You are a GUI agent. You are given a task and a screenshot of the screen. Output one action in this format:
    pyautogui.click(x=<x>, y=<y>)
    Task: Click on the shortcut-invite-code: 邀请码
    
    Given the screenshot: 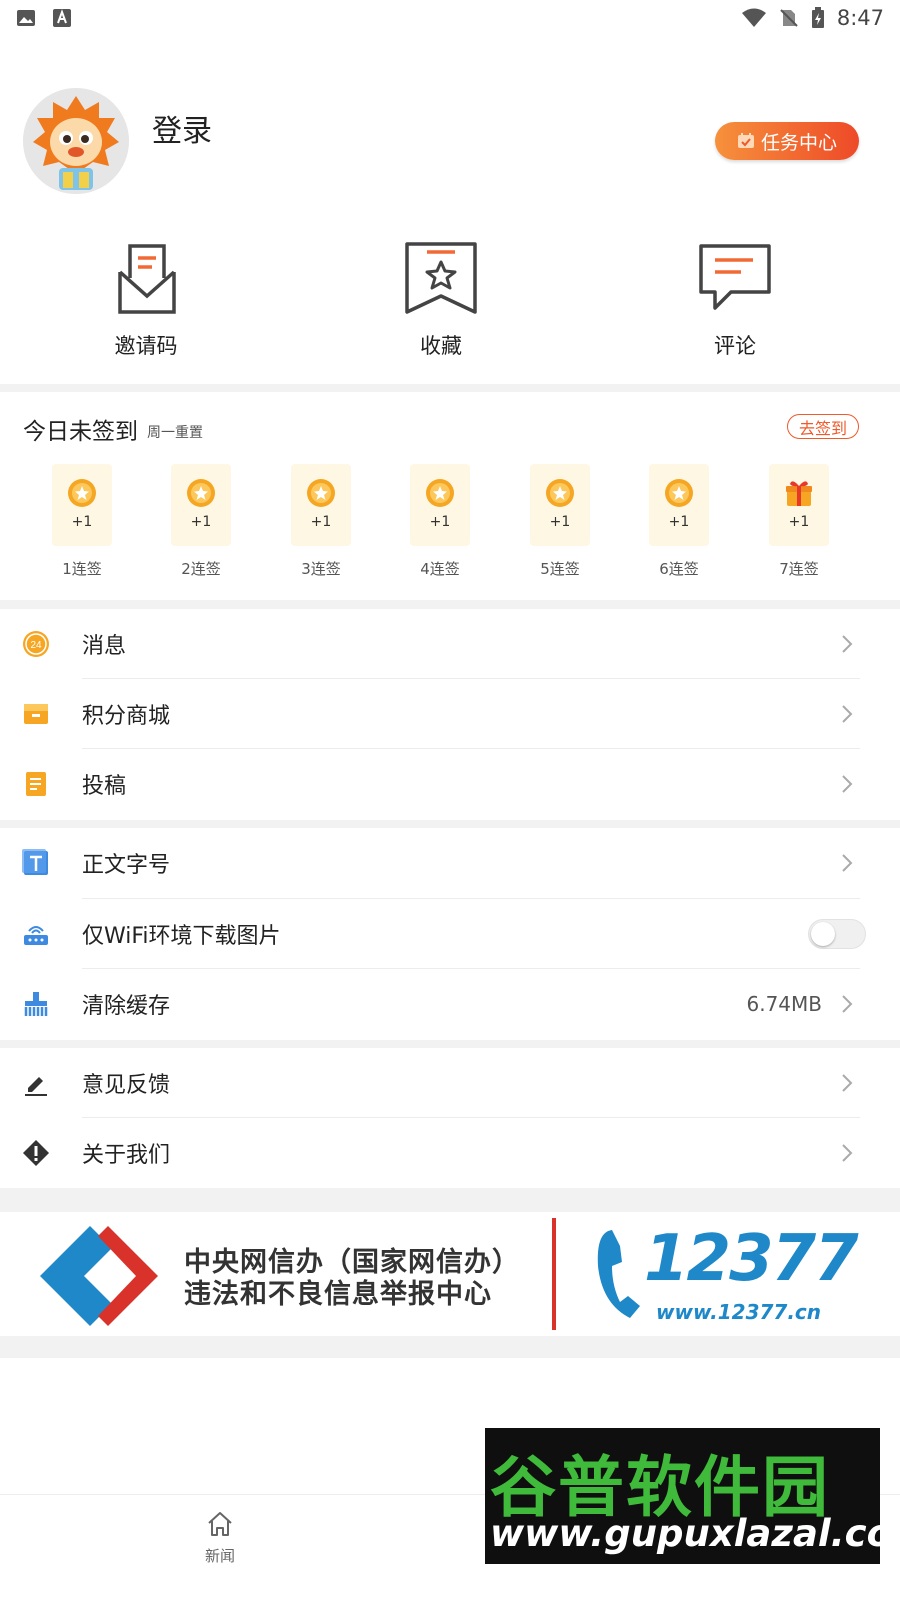 What is the action you would take?
    pyautogui.click(x=146, y=299)
    